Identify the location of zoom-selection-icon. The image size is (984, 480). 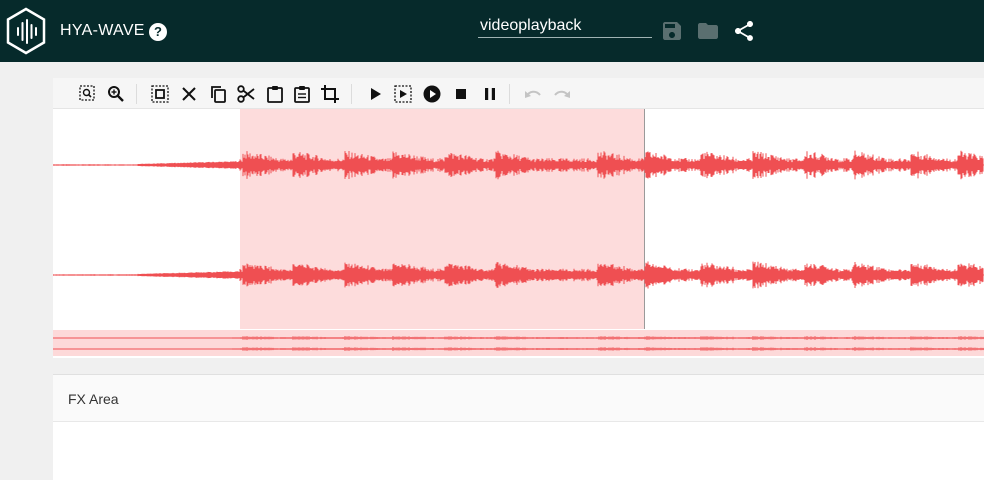
(88, 94).